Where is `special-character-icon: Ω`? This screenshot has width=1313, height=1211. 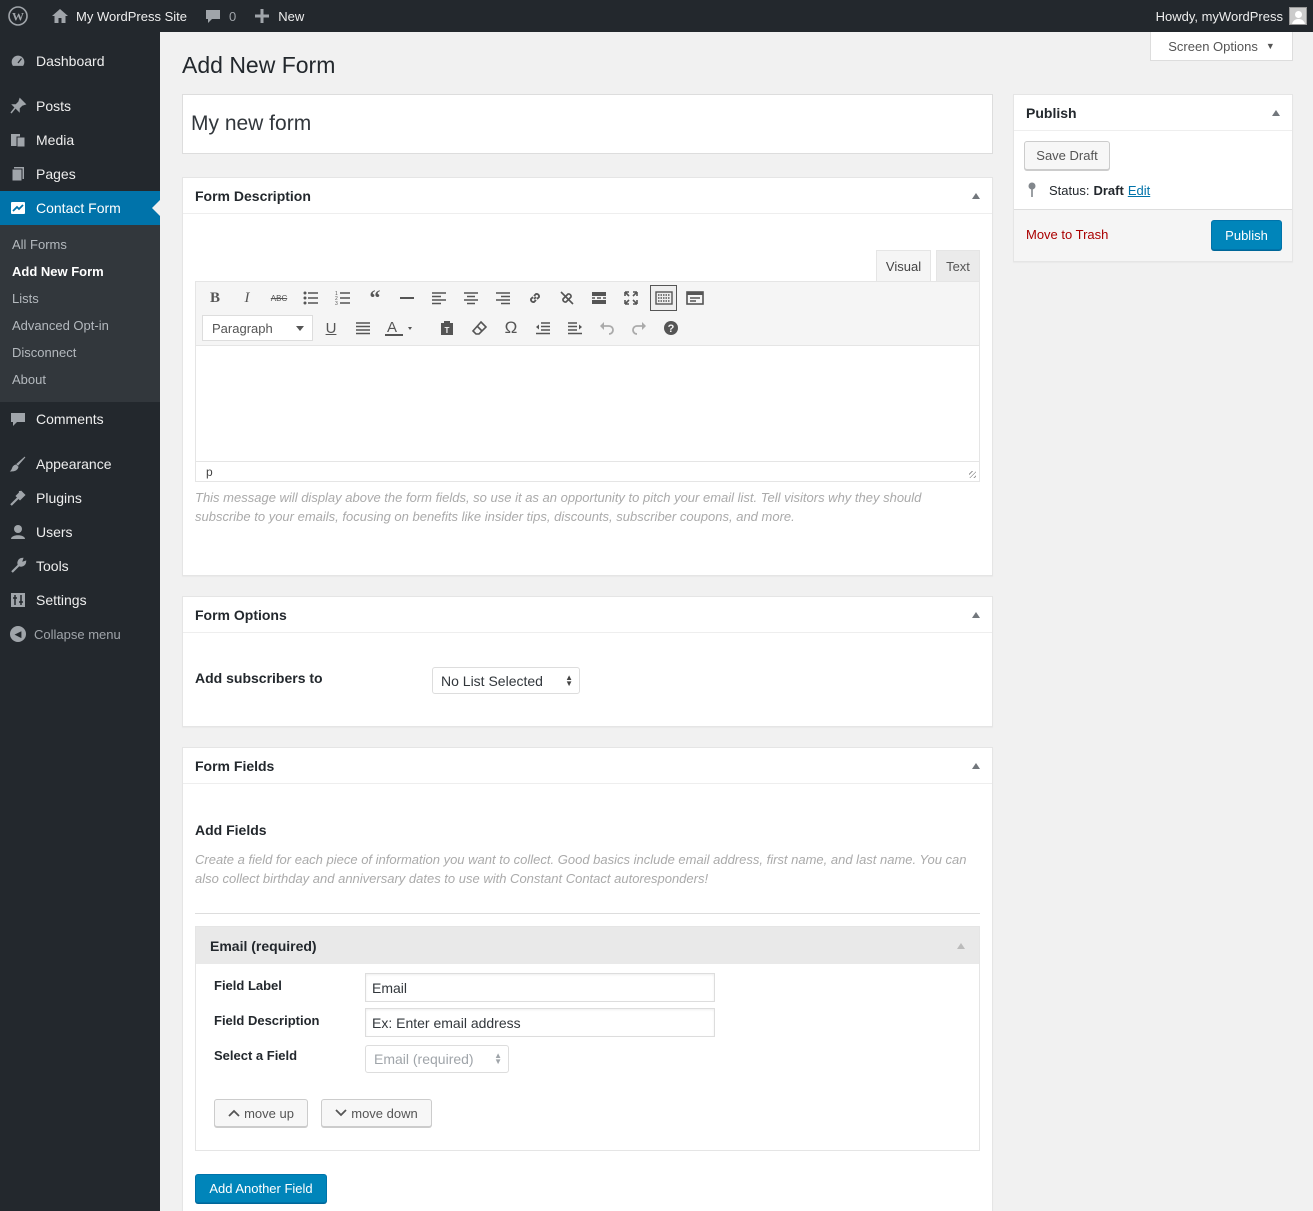
special-character-icon: Ω is located at coordinates (511, 328).